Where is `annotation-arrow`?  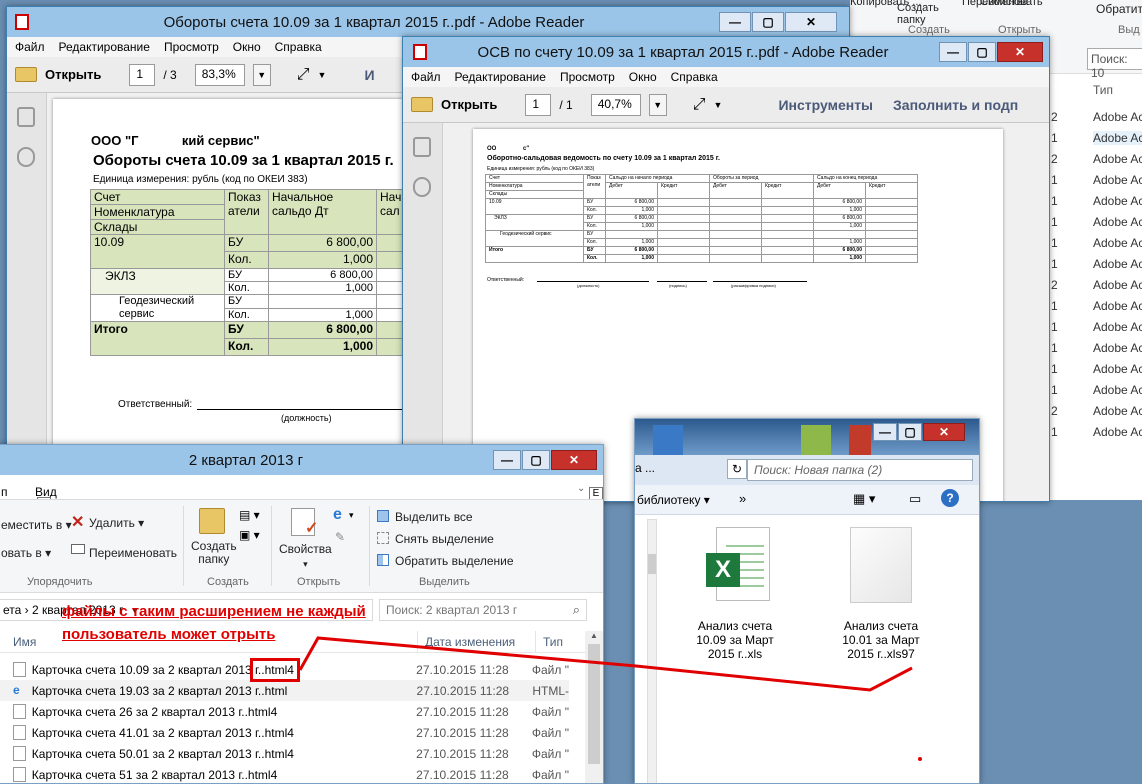 annotation-arrow is located at coordinates (605, 664).